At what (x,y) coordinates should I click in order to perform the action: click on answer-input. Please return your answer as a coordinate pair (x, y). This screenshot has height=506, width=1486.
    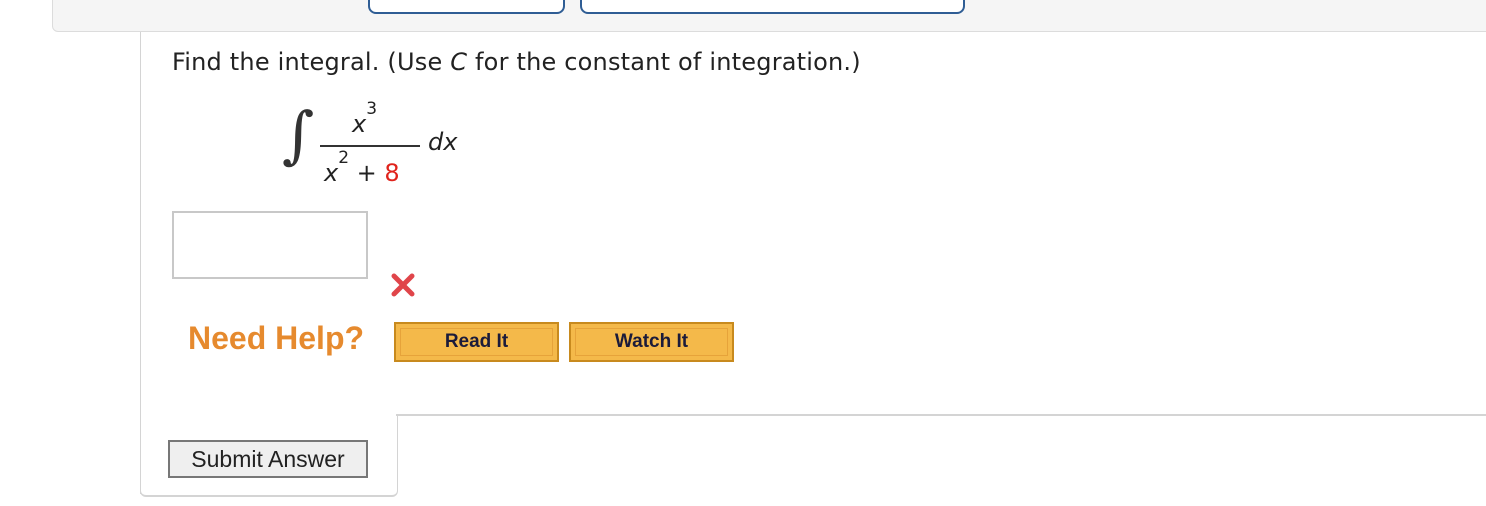
    Looking at the image, I should click on (270, 245).